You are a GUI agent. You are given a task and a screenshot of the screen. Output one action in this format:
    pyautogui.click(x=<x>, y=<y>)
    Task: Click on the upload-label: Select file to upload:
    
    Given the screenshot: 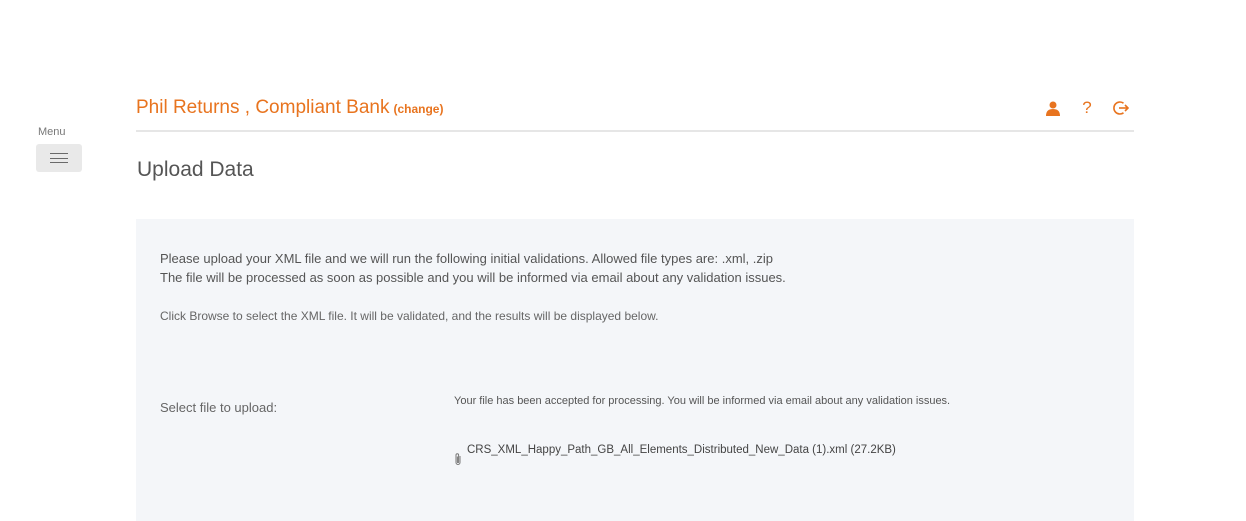 What is the action you would take?
    pyautogui.click(x=219, y=407)
    